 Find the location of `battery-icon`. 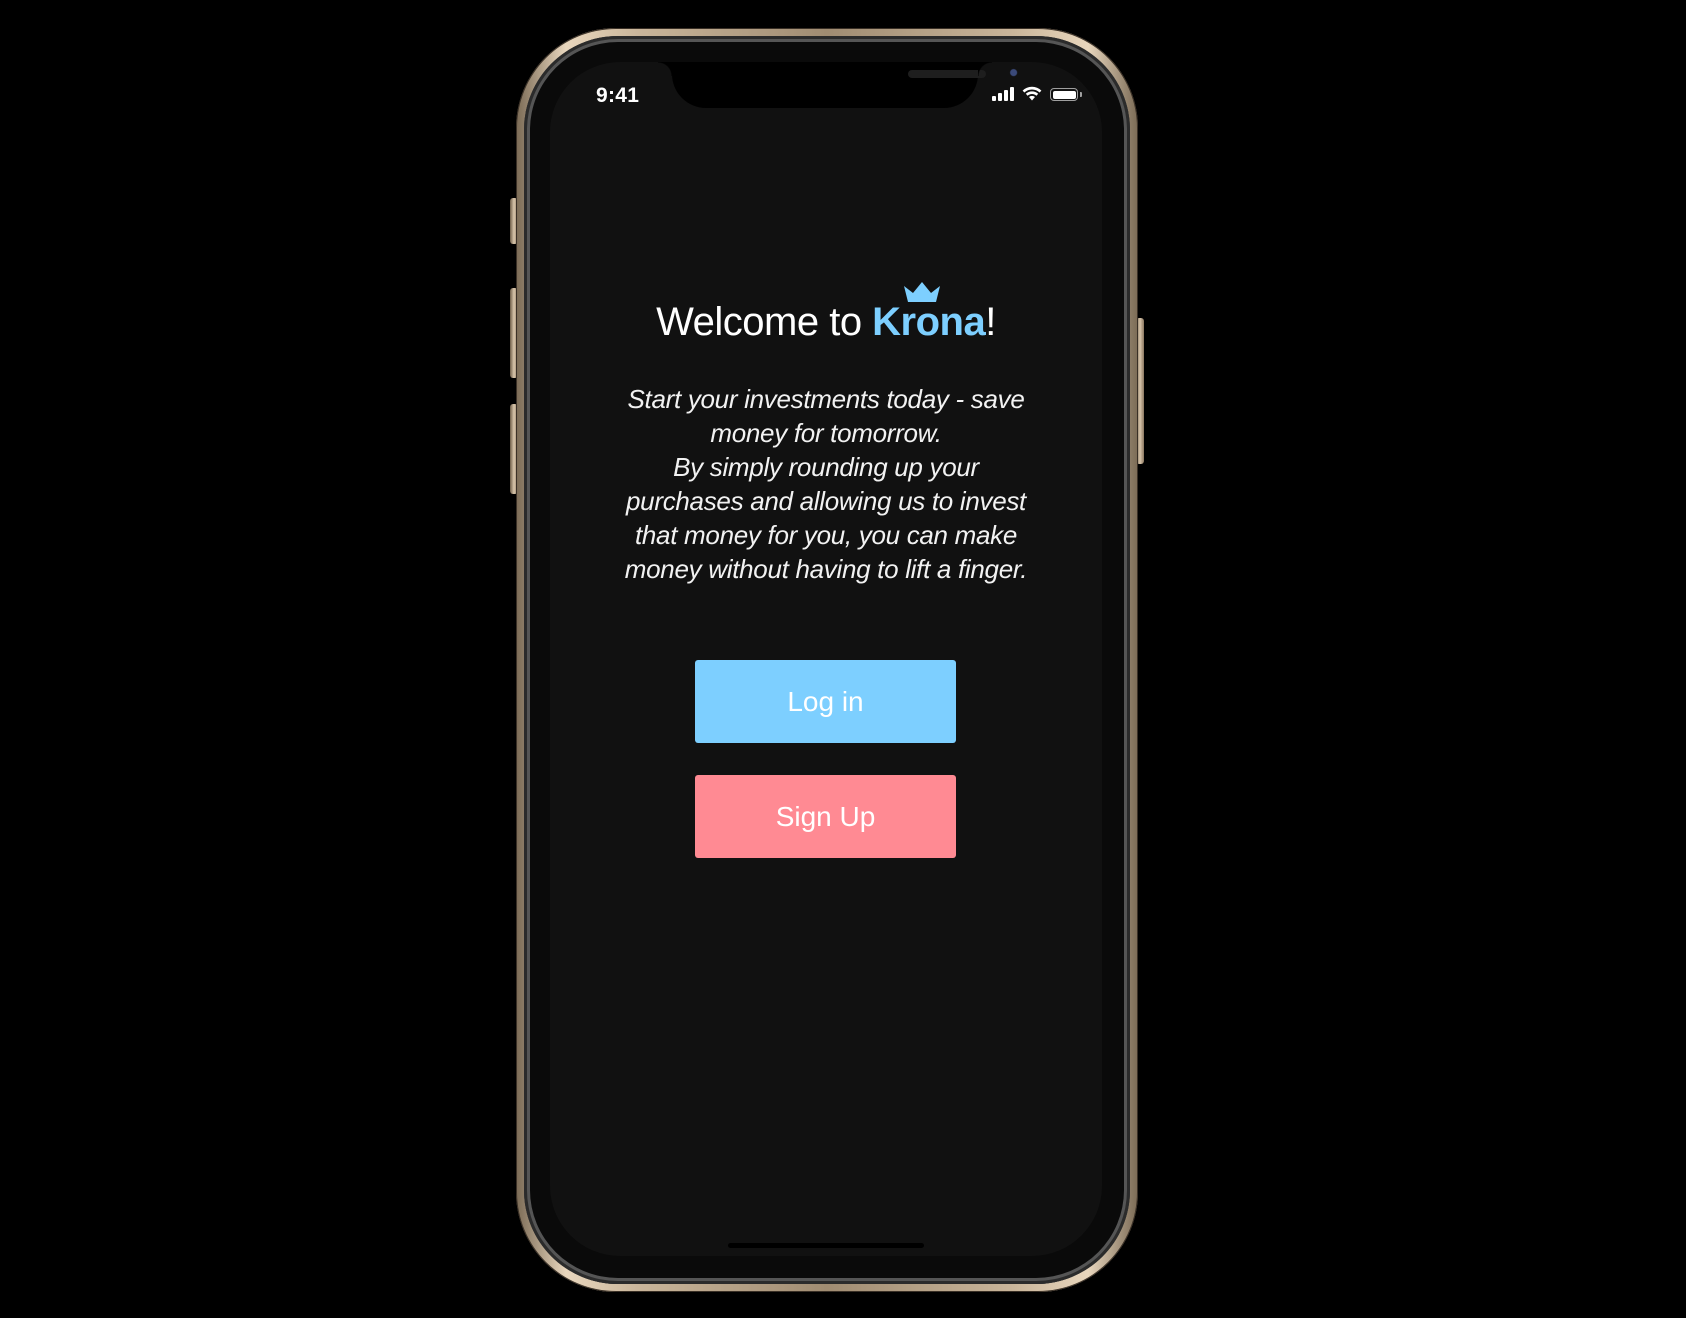

battery-icon is located at coordinates (1066, 94).